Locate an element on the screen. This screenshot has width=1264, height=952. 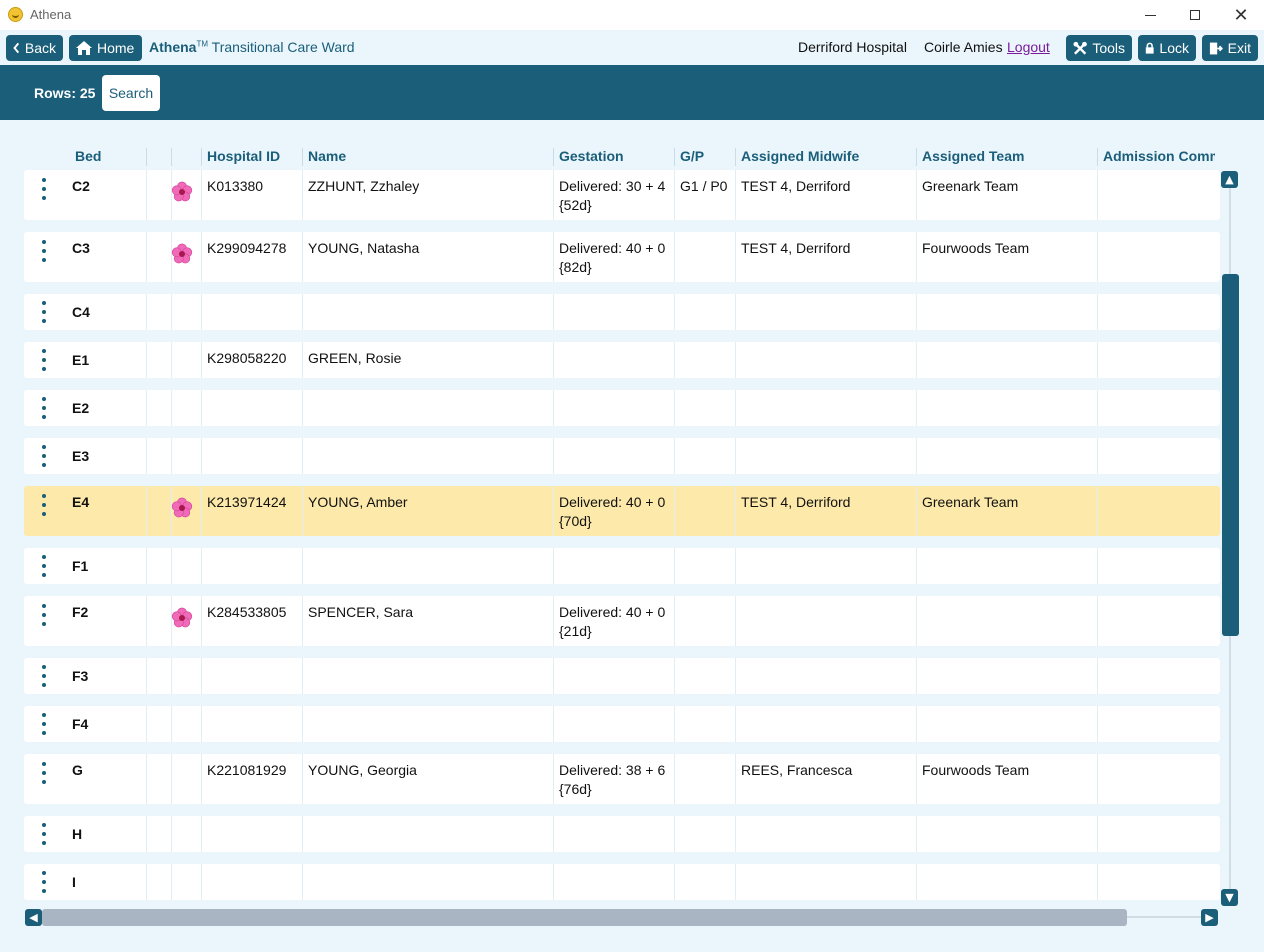
gestation-cell: Delivered: 40 + 0 {70d} is located at coordinates (613, 511).